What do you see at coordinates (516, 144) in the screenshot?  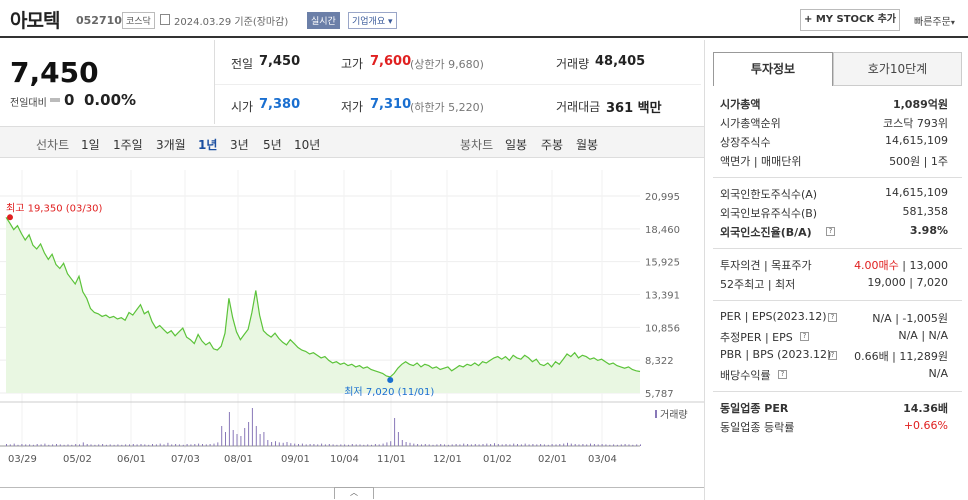 I see `candle-daily: 일봉` at bounding box center [516, 144].